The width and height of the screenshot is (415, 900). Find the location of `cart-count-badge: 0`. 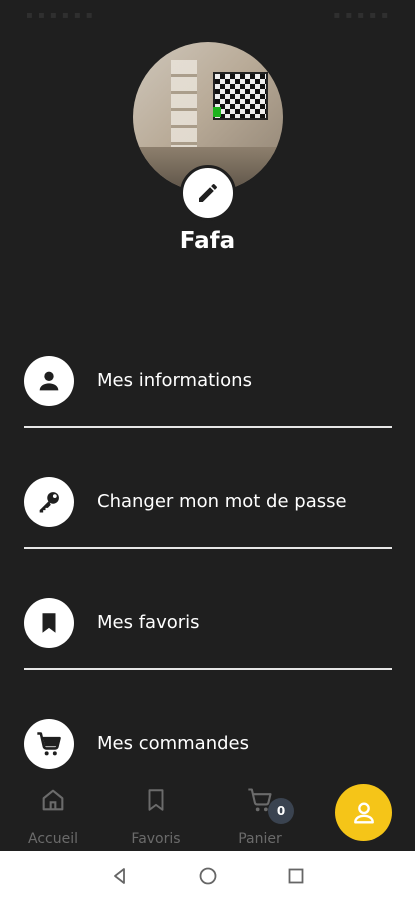

cart-count-badge: 0 is located at coordinates (281, 811).